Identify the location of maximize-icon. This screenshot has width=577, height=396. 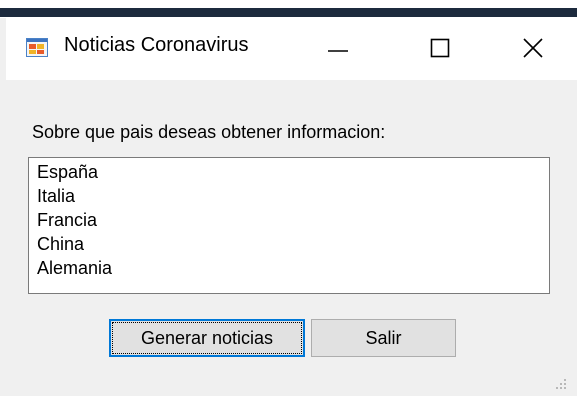
(440, 48).